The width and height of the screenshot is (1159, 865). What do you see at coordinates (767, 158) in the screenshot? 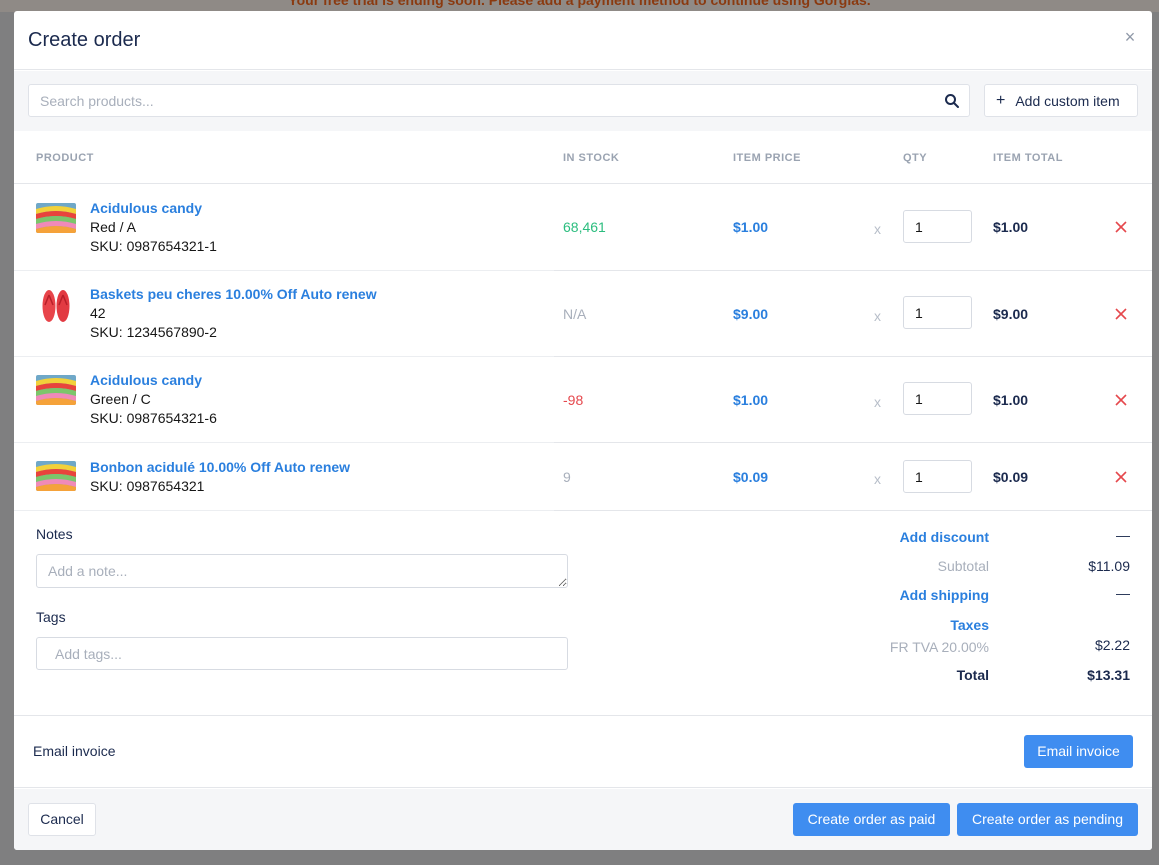
I see `column-header-item-price: ITEM PRICE` at bounding box center [767, 158].